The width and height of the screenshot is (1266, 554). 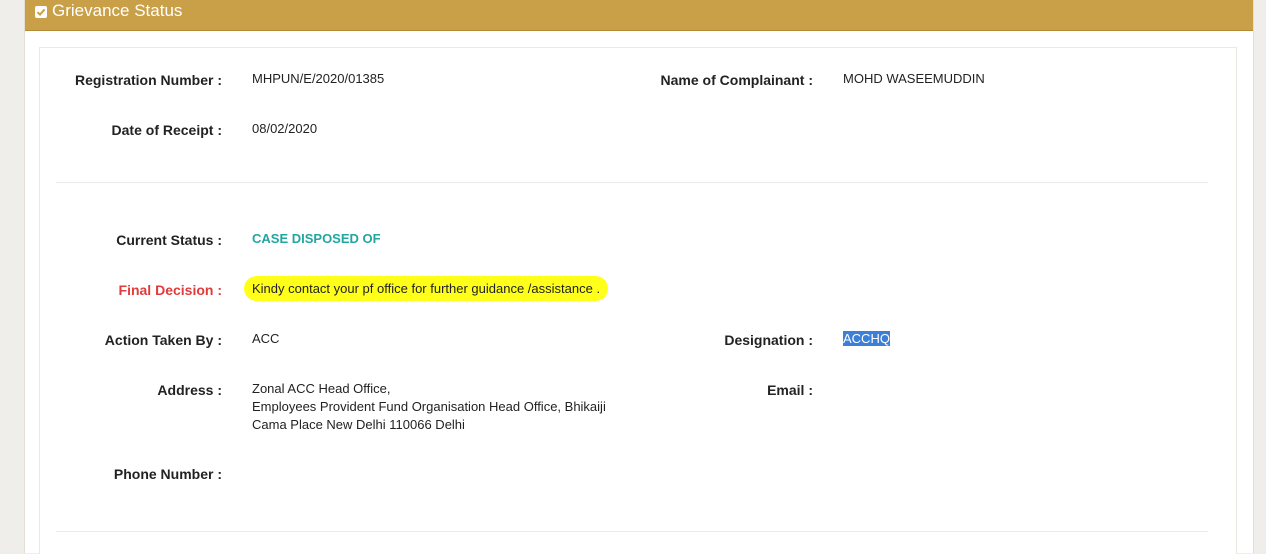 I want to click on panel-header: Grievance Status, so click(x=639, y=15).